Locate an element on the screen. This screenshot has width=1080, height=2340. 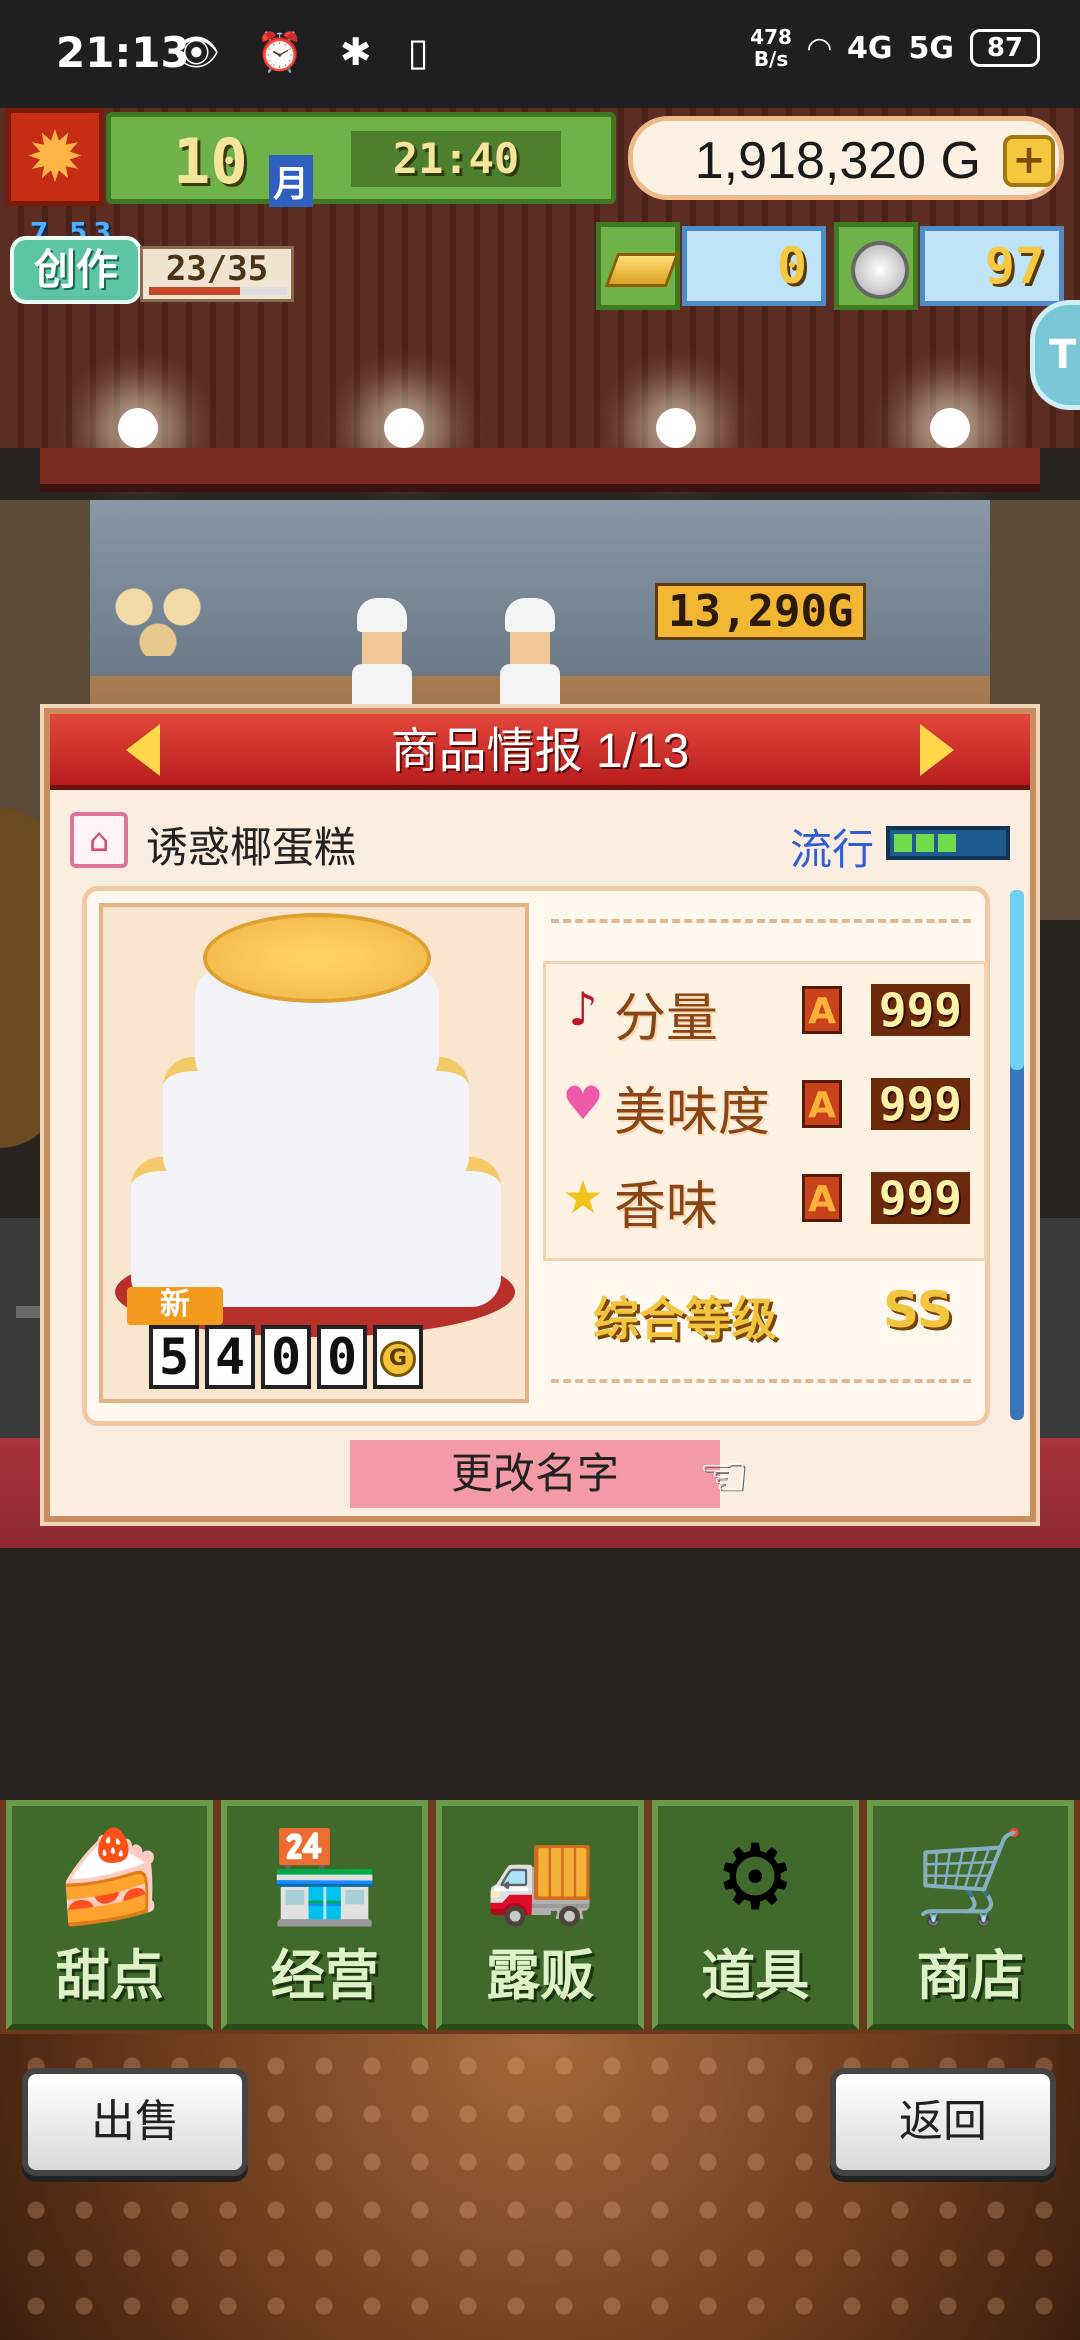
network-speed: 478 B/s is located at coordinates (771, 48).